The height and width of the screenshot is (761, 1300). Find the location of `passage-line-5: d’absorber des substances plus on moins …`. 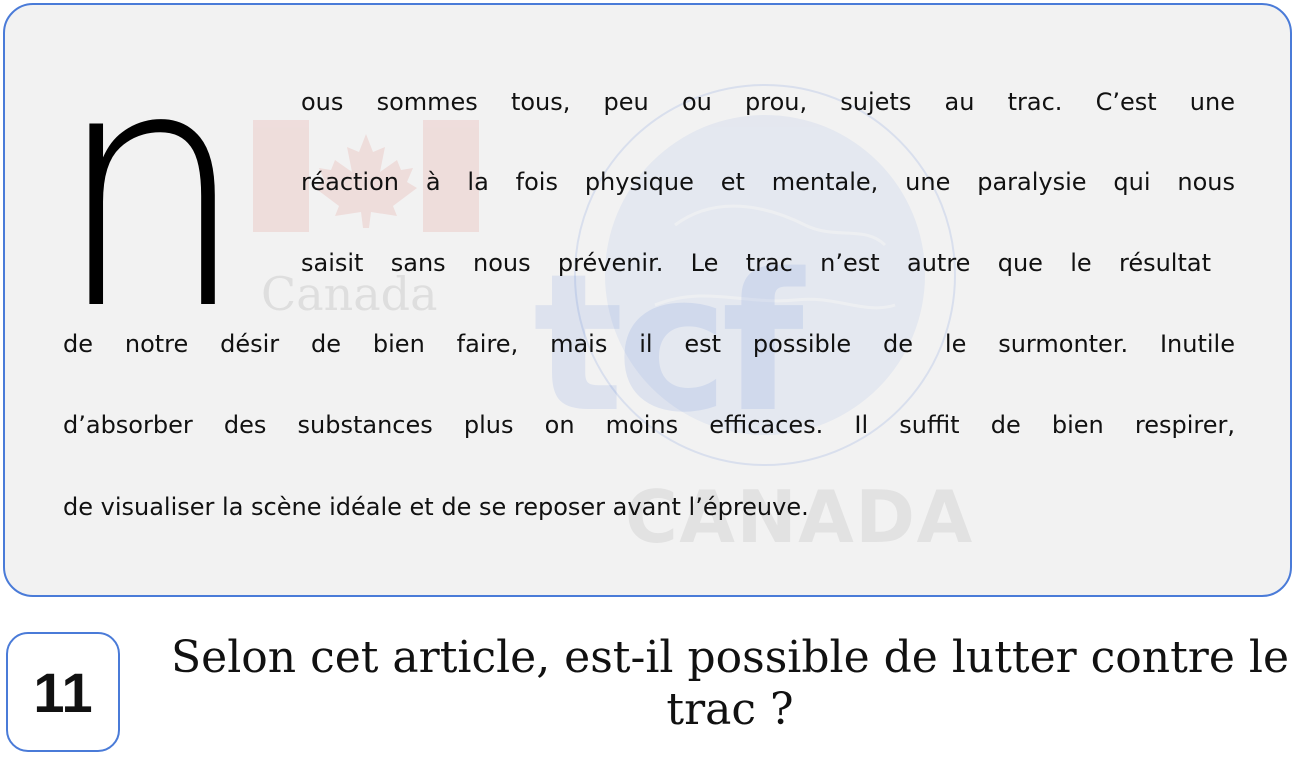

passage-line-5: d’absorber des substances plus on moins … is located at coordinates (649, 425).